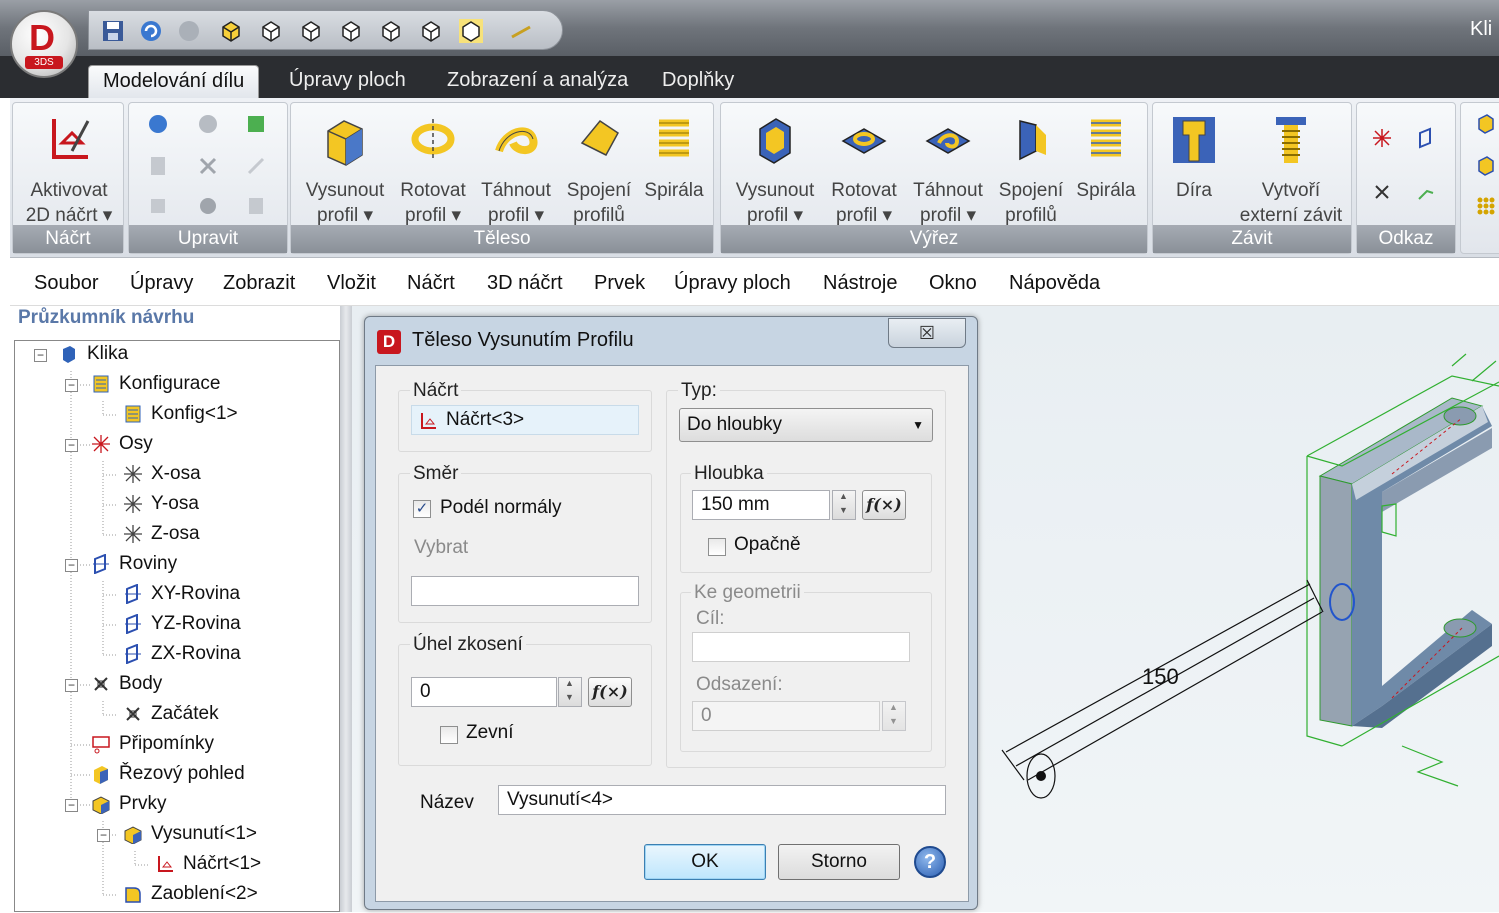 The width and height of the screenshot is (1499, 913). Describe the element at coordinates (1291, 170) in the screenshot. I see `external-thread-button: Vytvoří externí závit` at that location.